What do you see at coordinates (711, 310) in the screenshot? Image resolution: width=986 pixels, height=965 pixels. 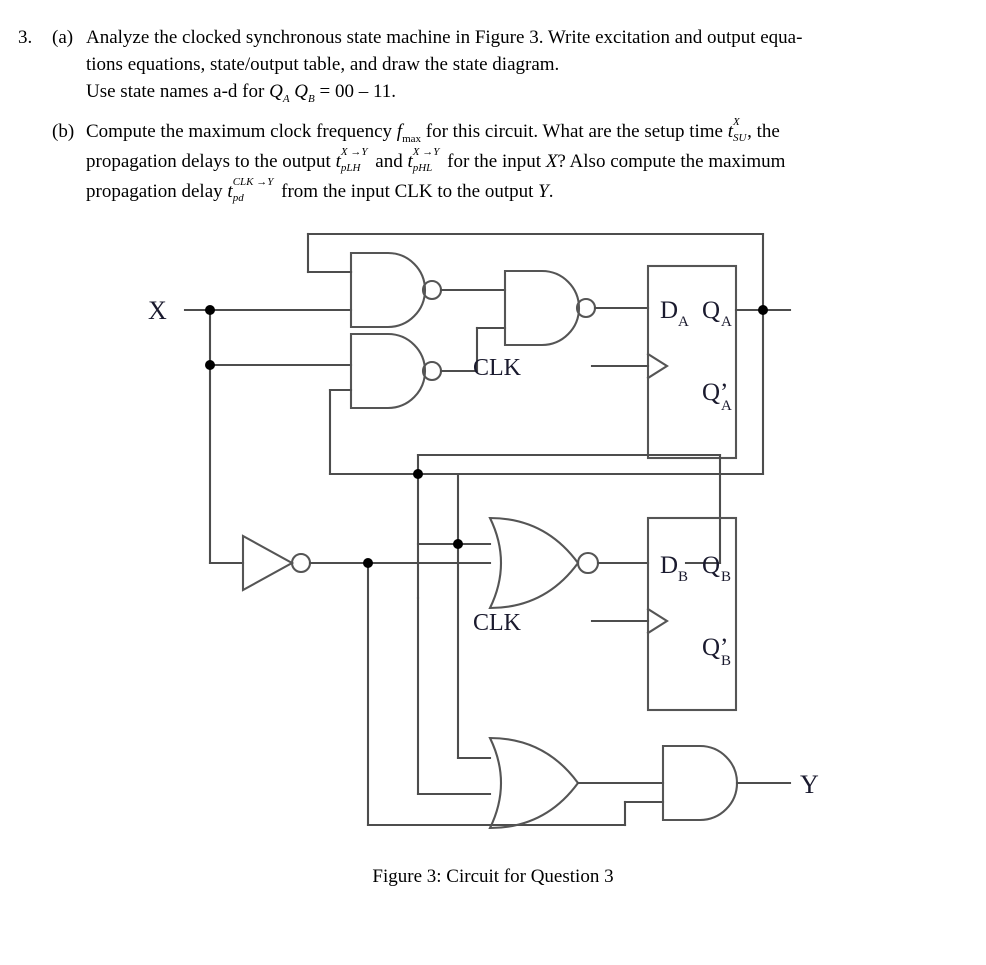 I see `label-ffa-q: Q` at bounding box center [711, 310].